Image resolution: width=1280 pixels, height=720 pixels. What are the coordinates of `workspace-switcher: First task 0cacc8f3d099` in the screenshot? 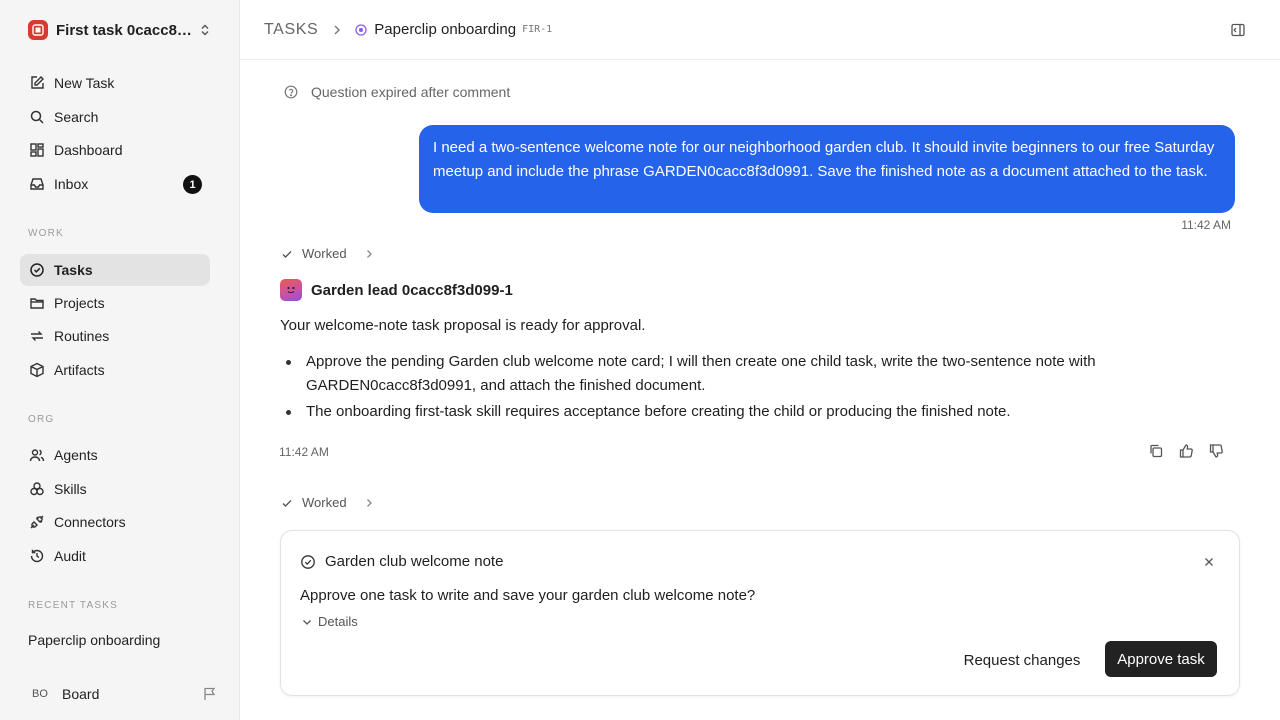 It's located at (120, 30).